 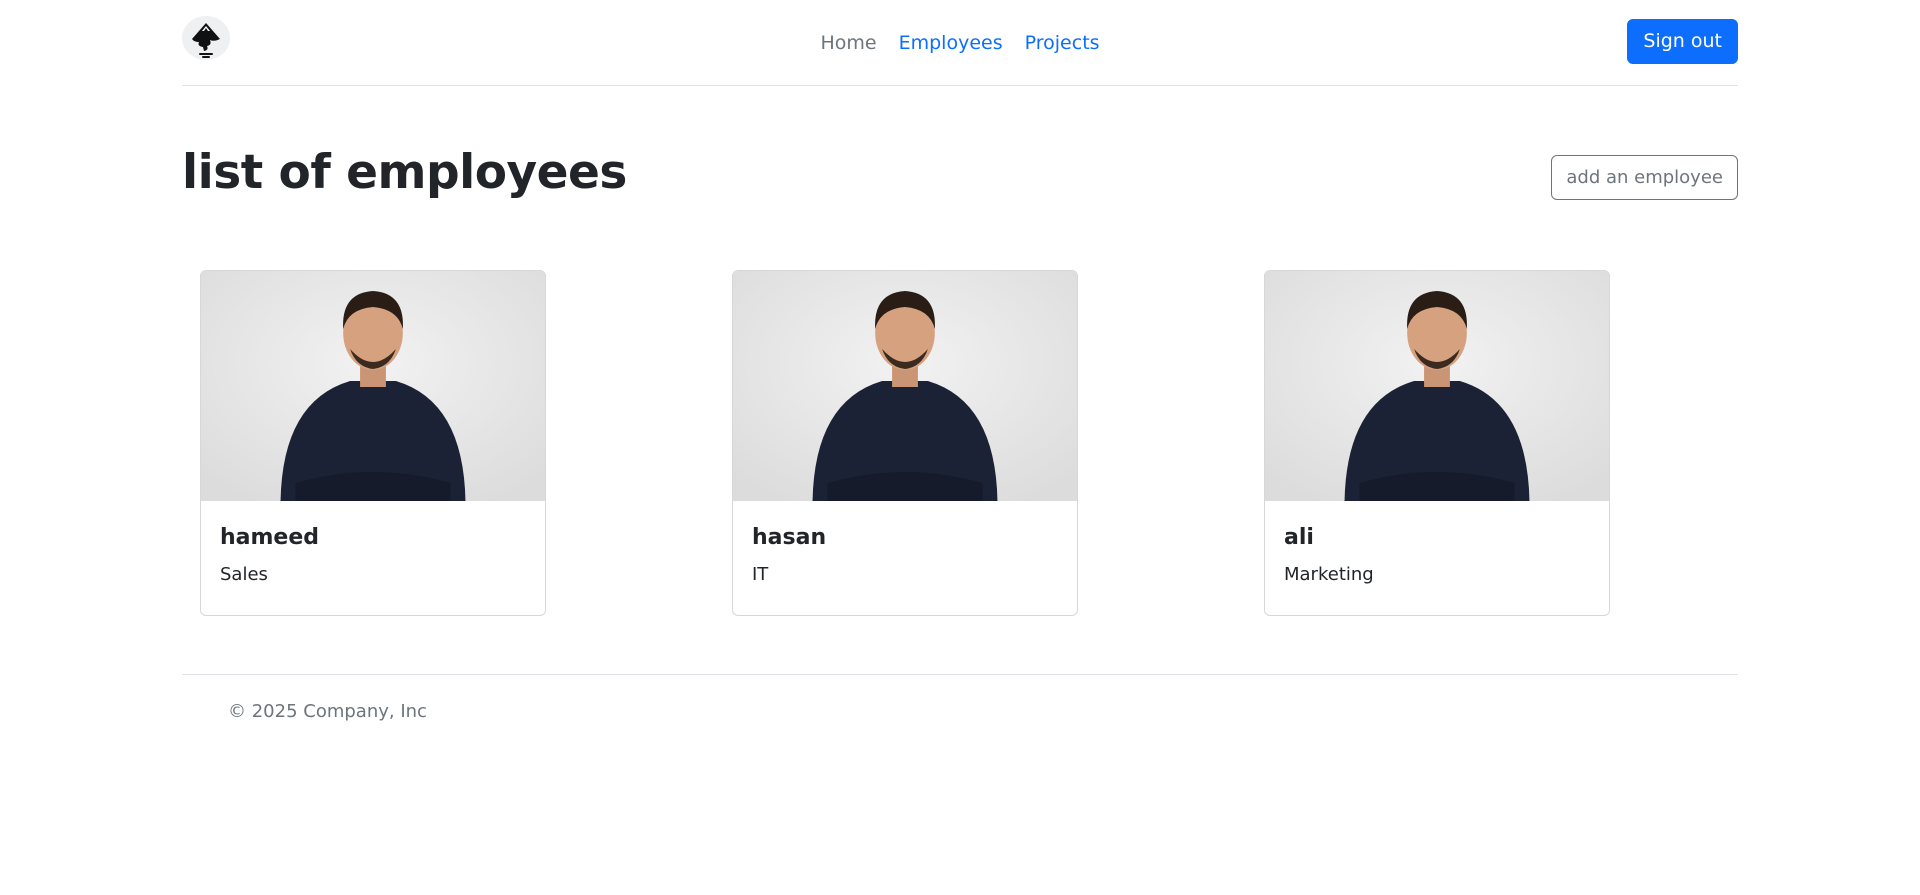 I want to click on employee-card: ali Marketing, so click(x=1437, y=443).